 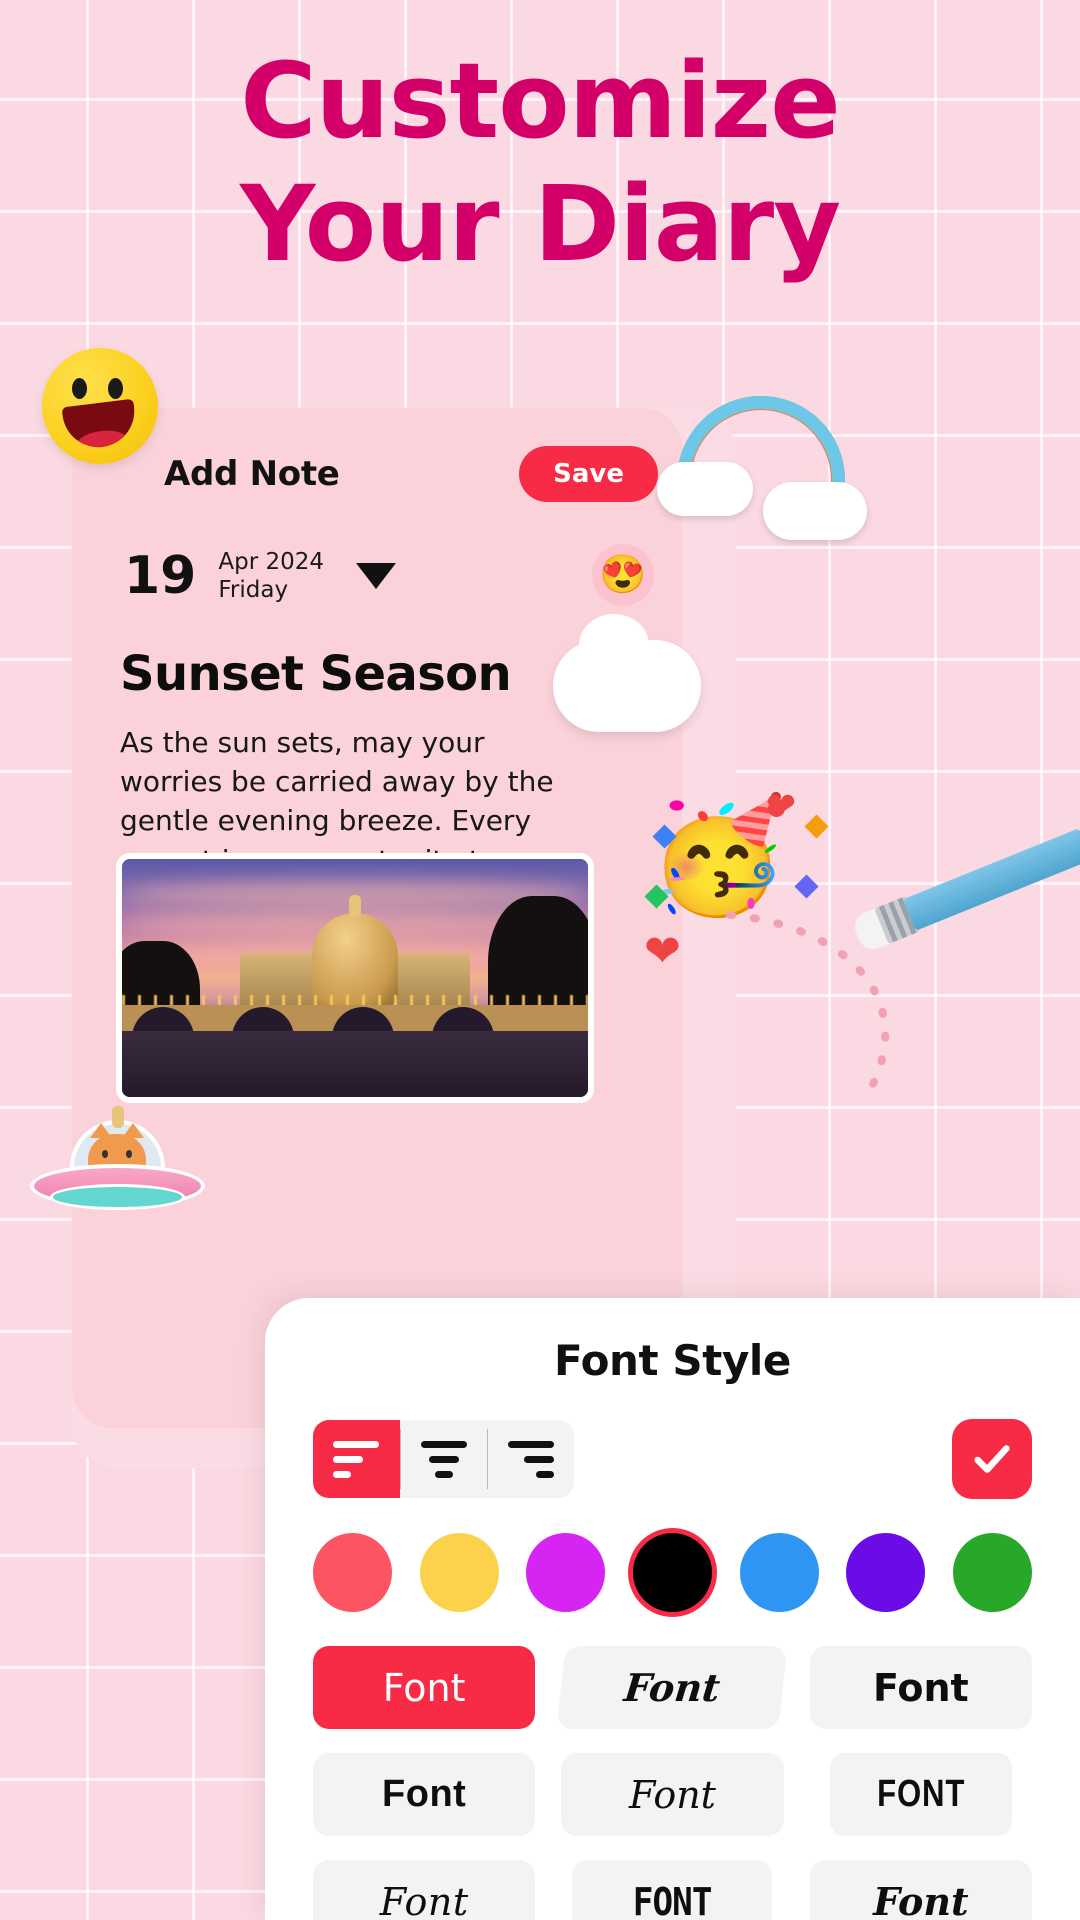 I want to click on note-photo, so click(x=355, y=978).